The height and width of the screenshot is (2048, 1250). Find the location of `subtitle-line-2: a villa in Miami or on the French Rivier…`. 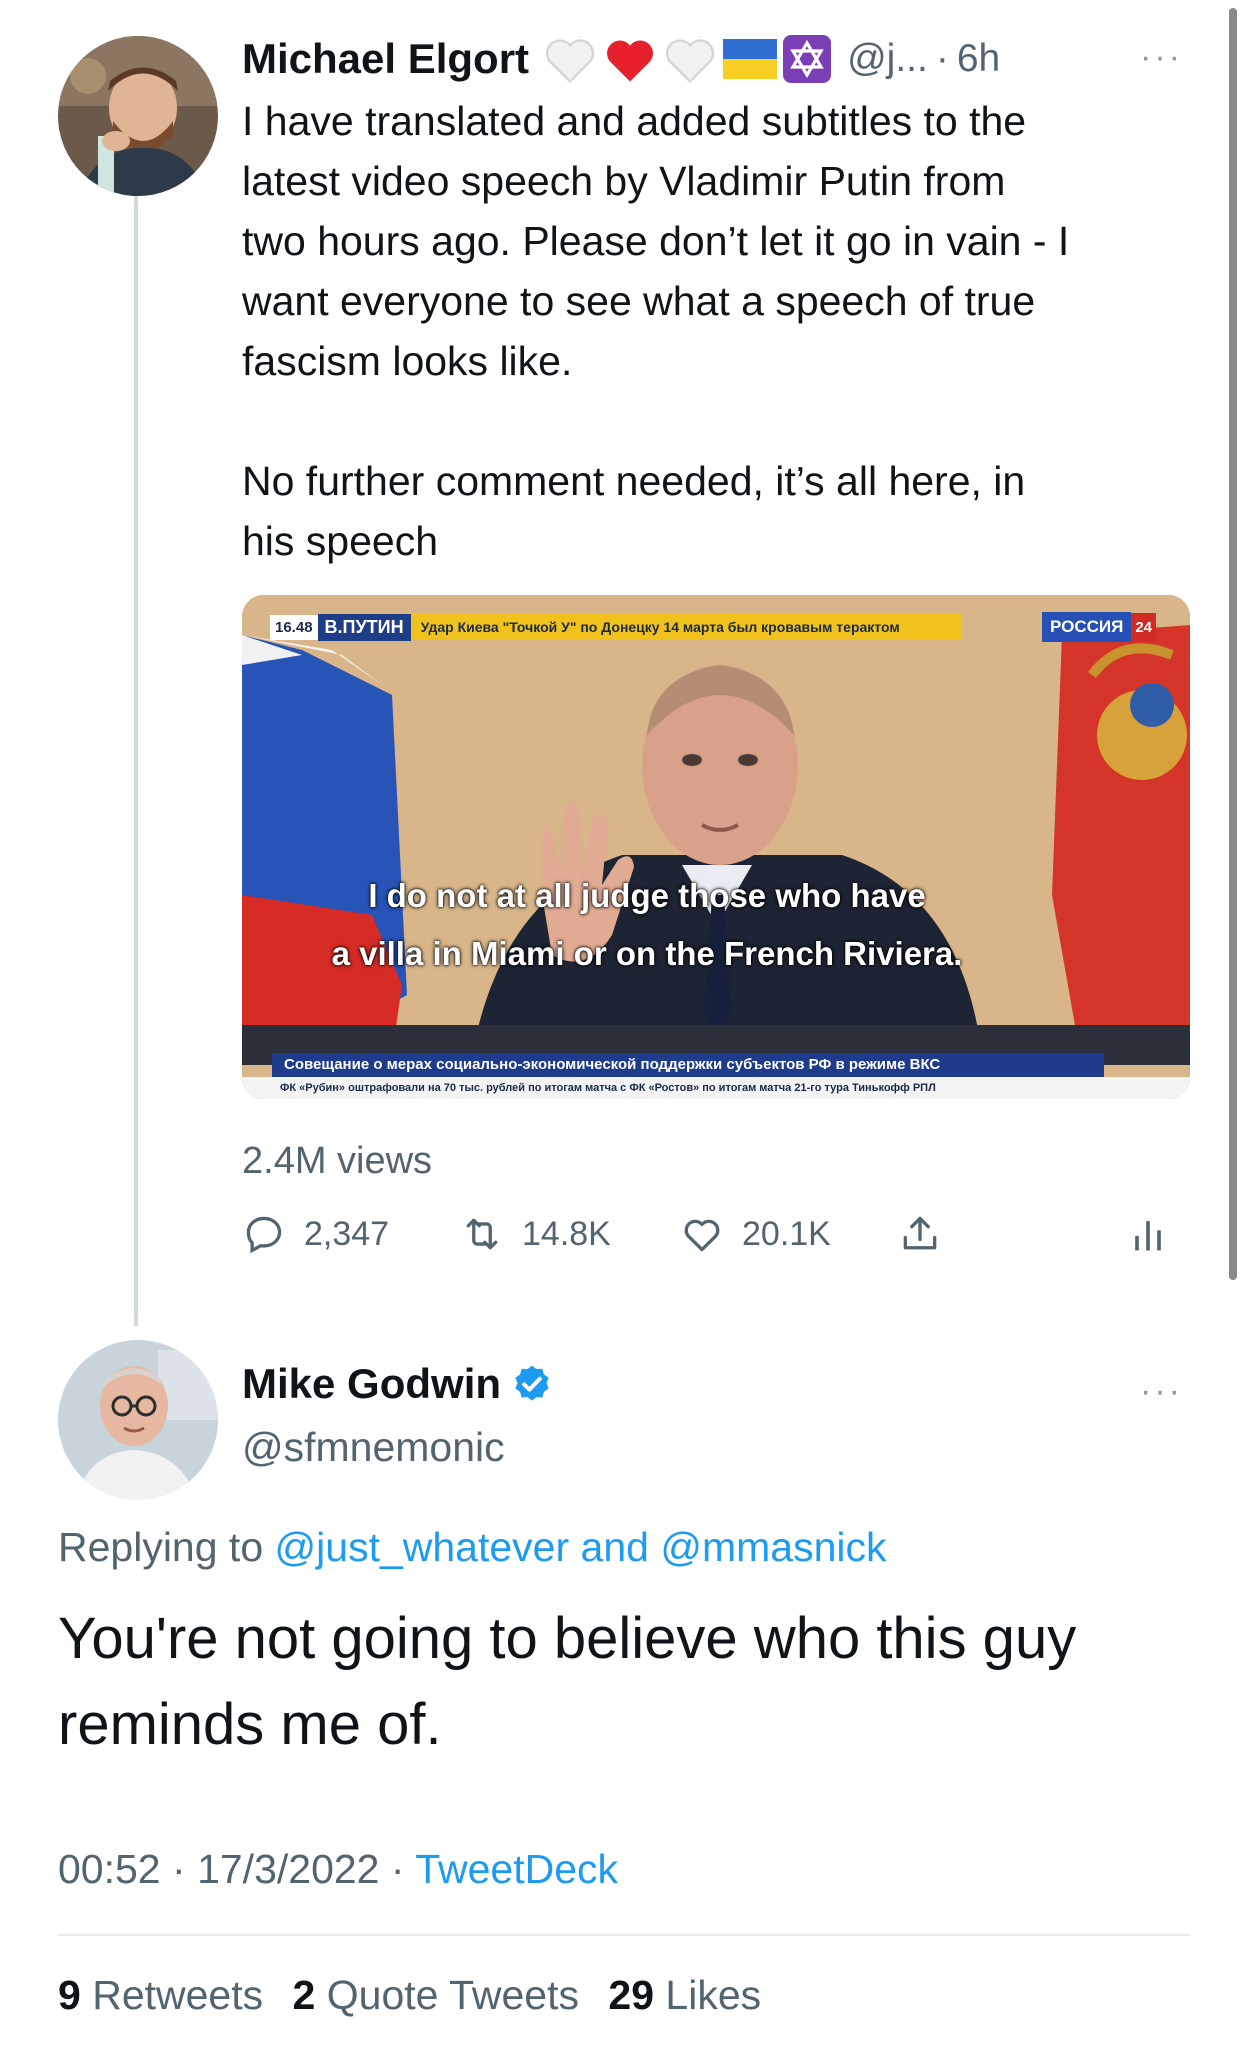

subtitle-line-2: a villa in Miami or on the French Rivier… is located at coordinates (647, 953).